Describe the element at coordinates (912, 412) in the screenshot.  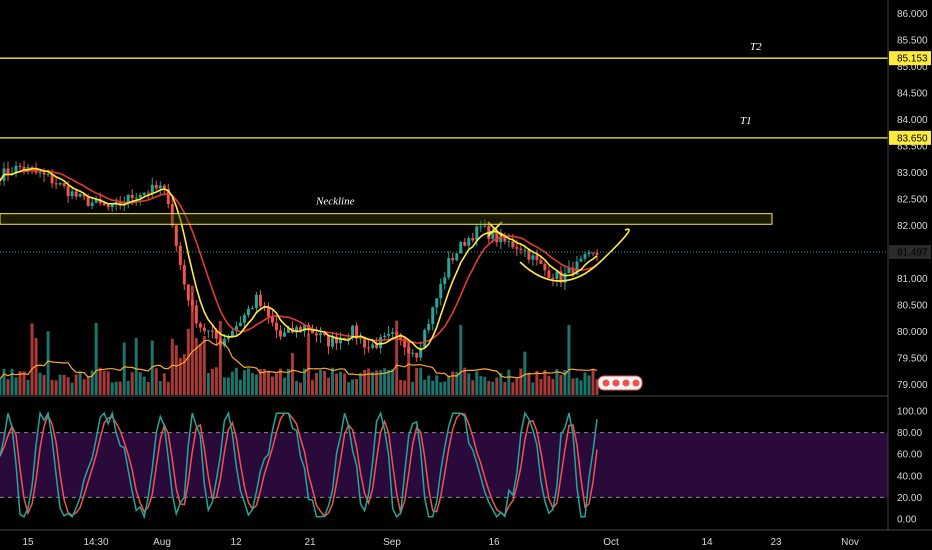
I see `oscillator-tick-label: 100.00` at that location.